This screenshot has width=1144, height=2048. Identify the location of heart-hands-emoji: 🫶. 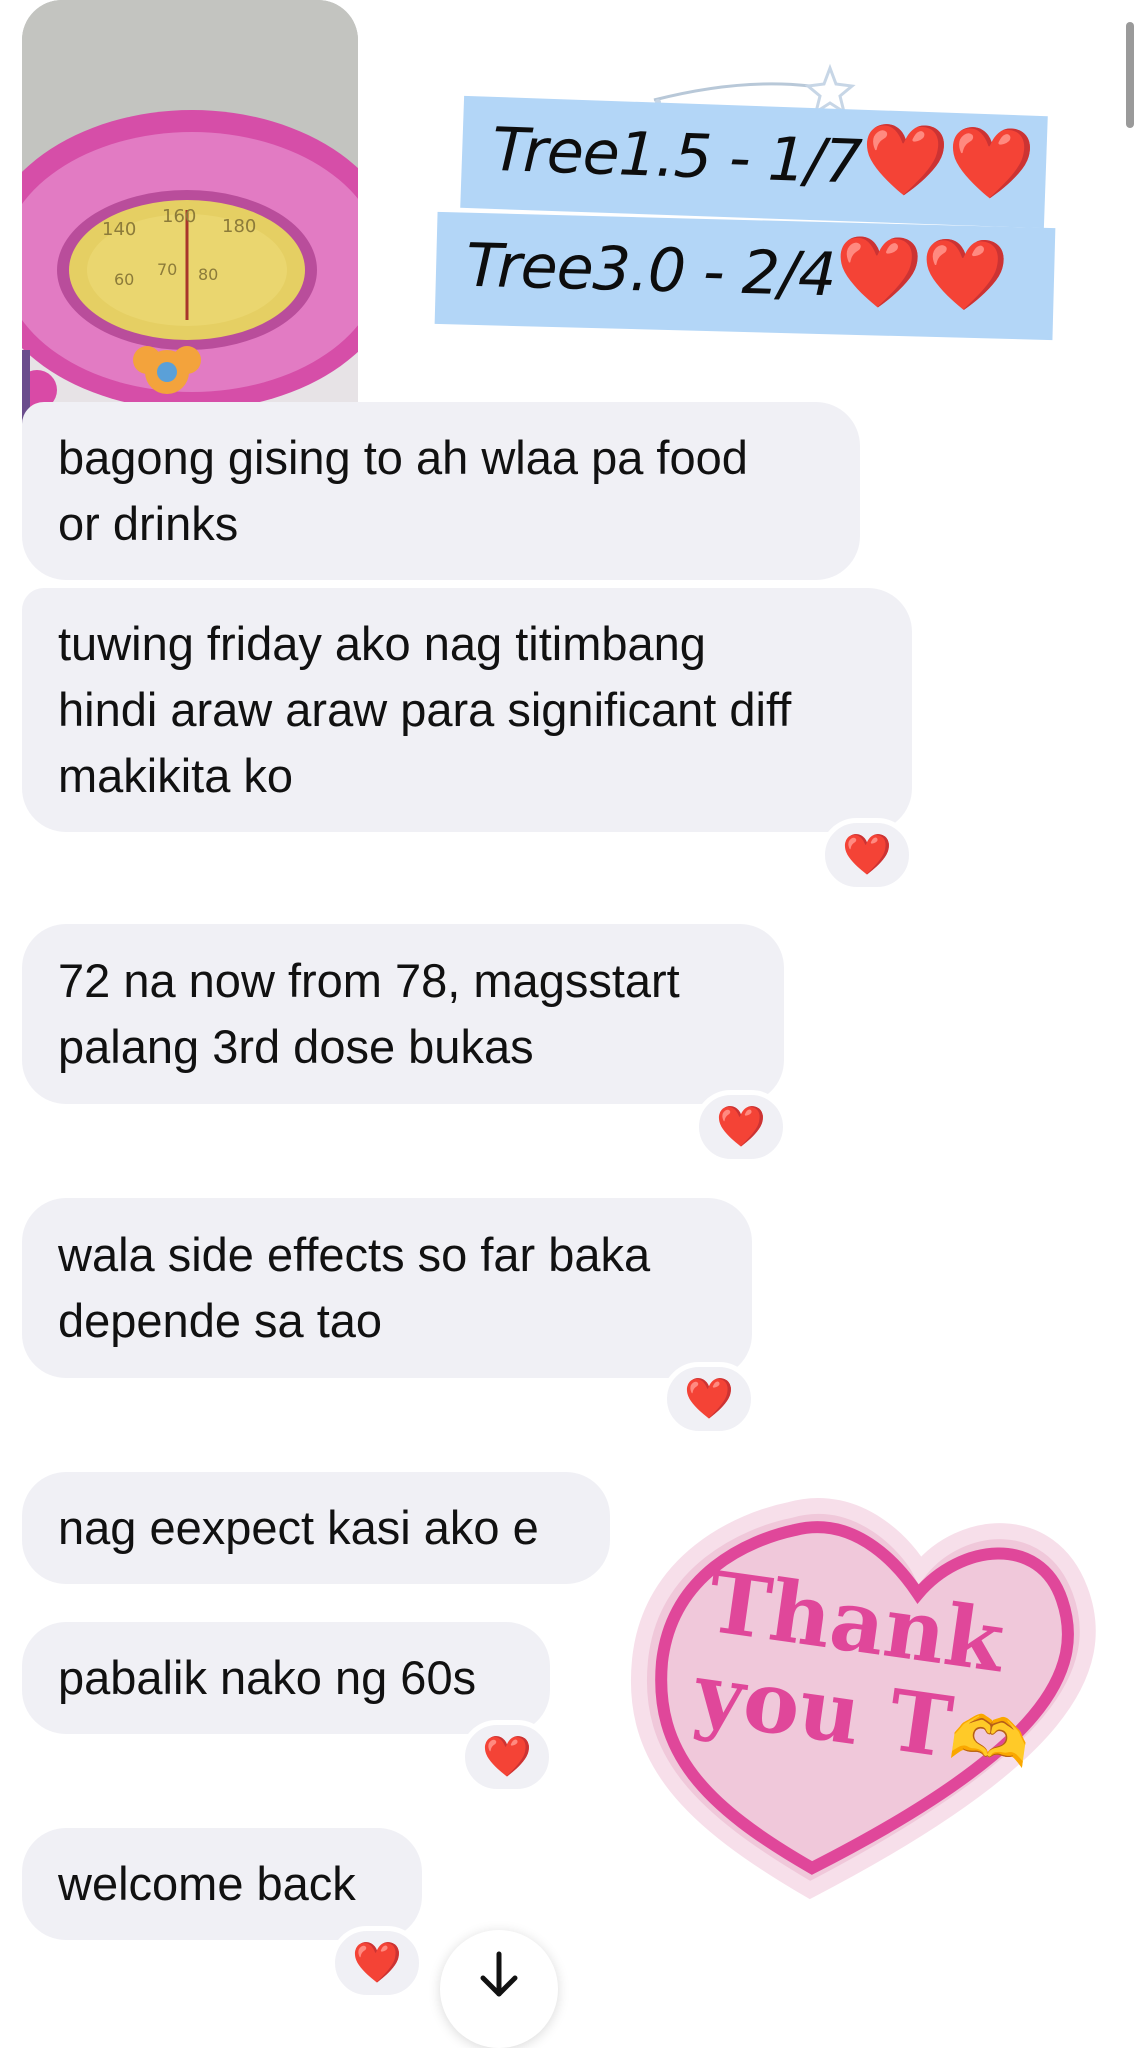
(989, 1741).